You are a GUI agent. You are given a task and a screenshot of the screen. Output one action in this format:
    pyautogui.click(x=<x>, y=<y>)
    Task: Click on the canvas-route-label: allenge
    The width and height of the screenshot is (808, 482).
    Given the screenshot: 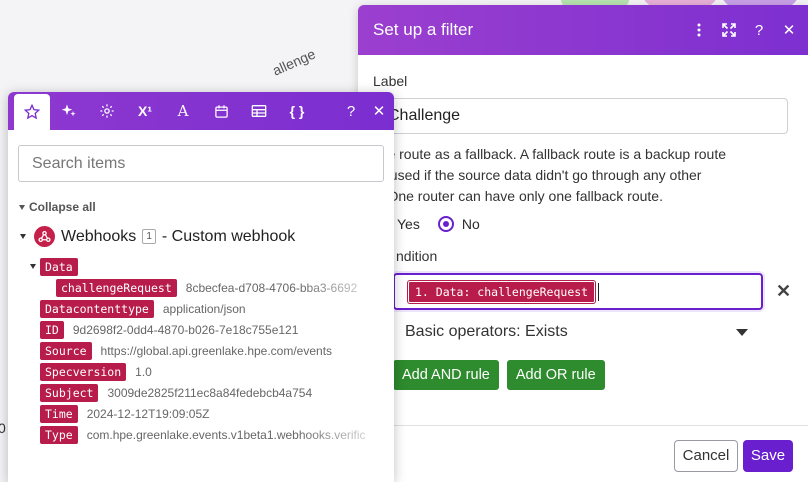 What is the action you would take?
    pyautogui.click(x=294, y=62)
    